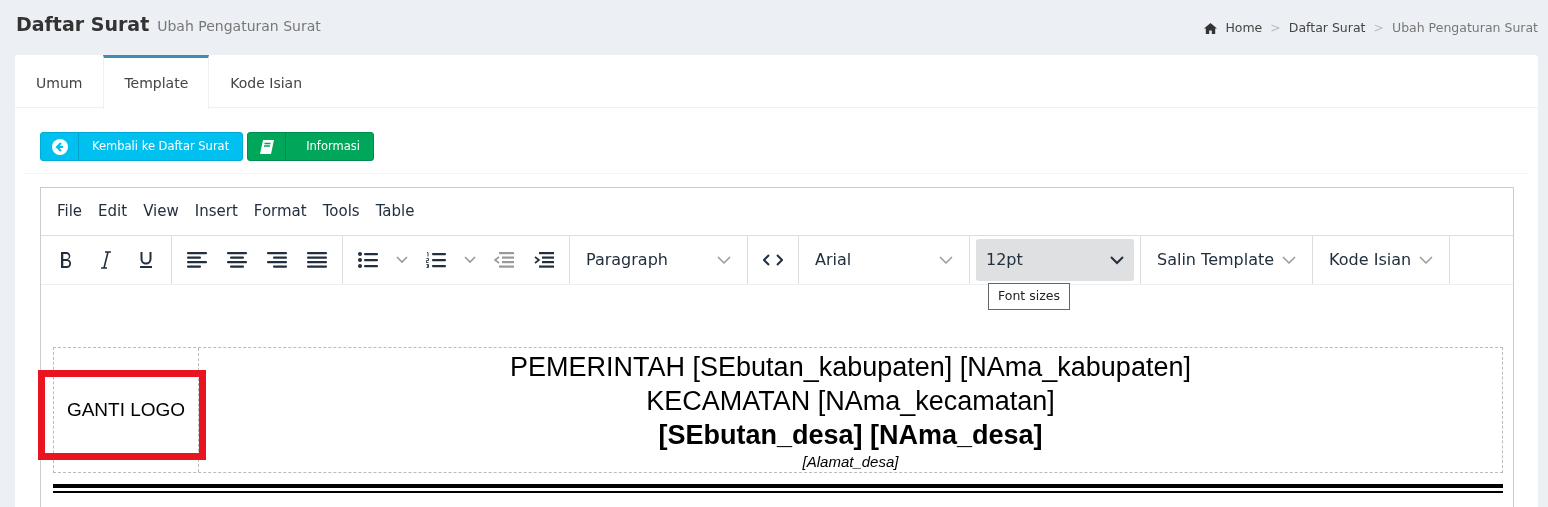  I want to click on logo-placeholder-text: GANTI LOGO, so click(126, 409).